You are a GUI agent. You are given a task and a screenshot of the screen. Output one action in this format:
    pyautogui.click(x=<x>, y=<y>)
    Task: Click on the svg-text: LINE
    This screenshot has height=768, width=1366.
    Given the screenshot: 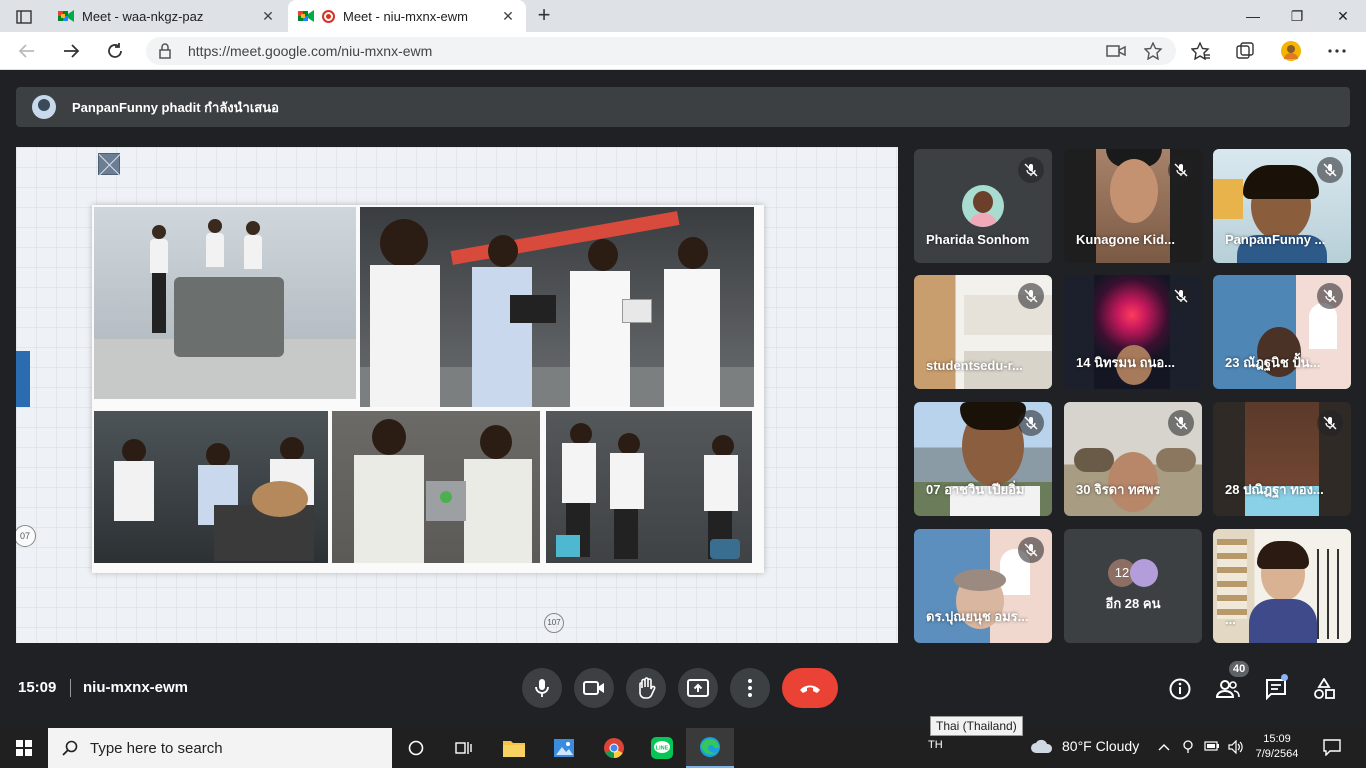 What is the action you would take?
    pyautogui.click(x=662, y=749)
    